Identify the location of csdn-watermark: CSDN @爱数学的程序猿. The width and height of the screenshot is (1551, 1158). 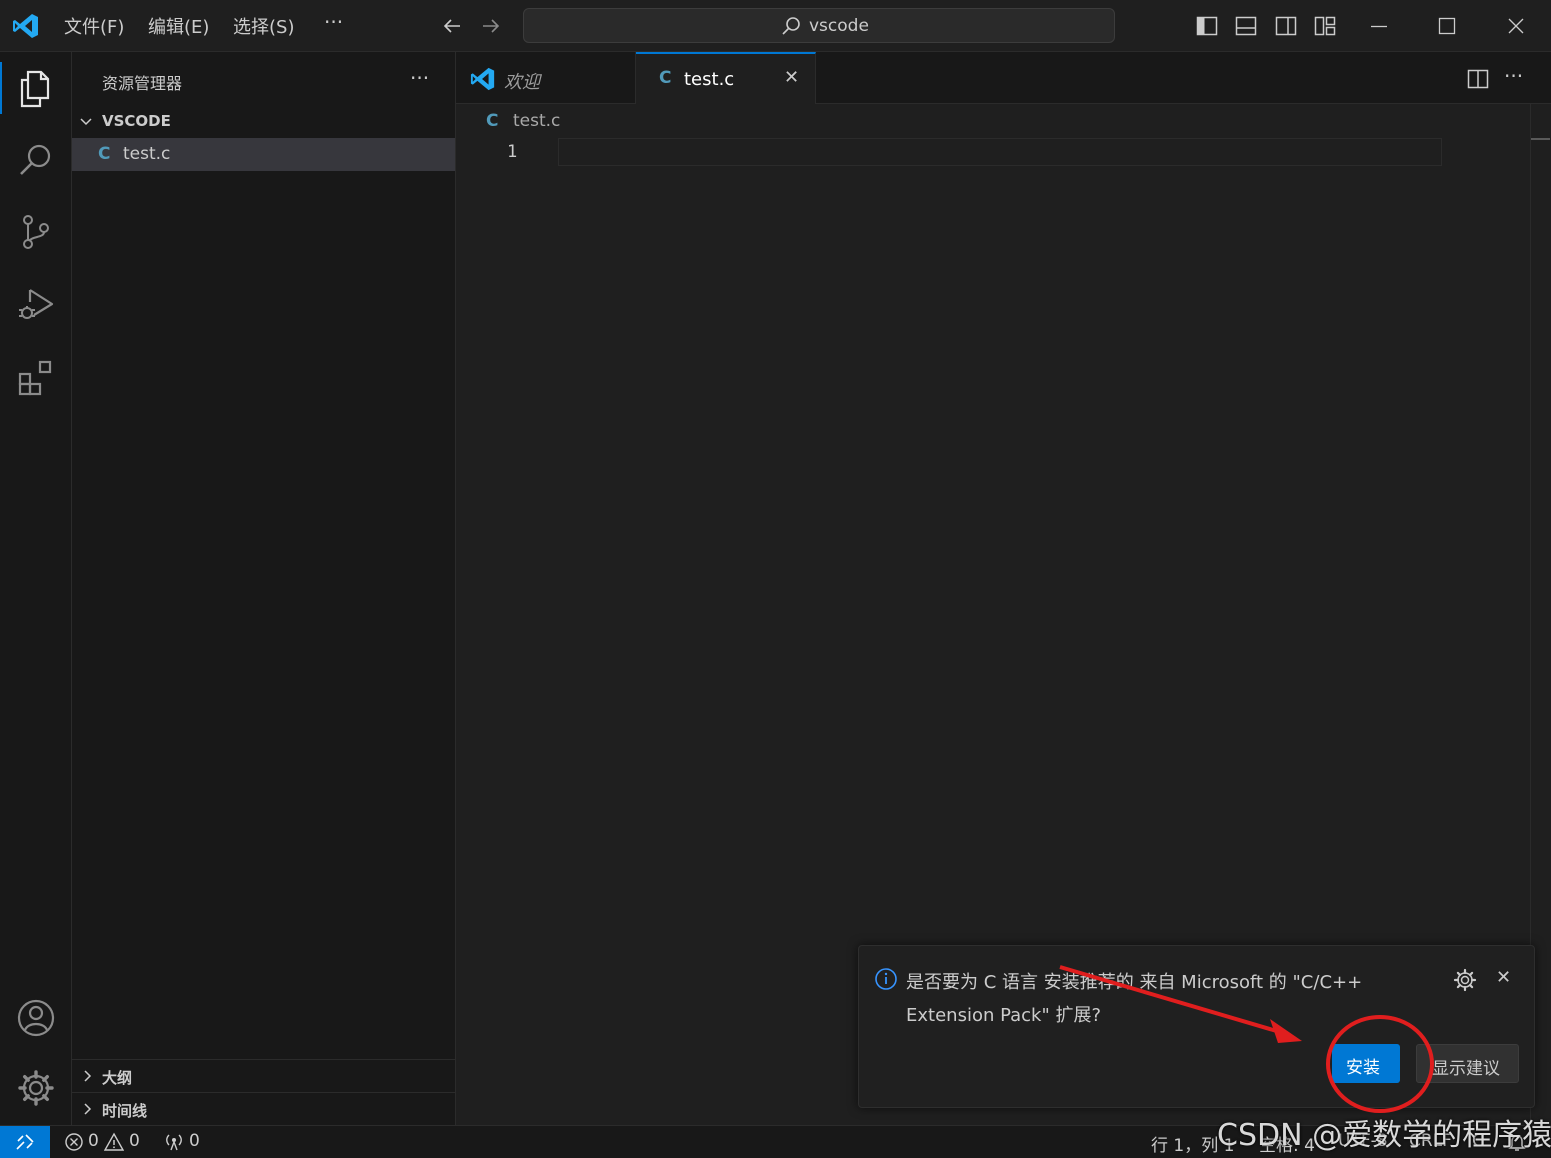
(1384, 1135).